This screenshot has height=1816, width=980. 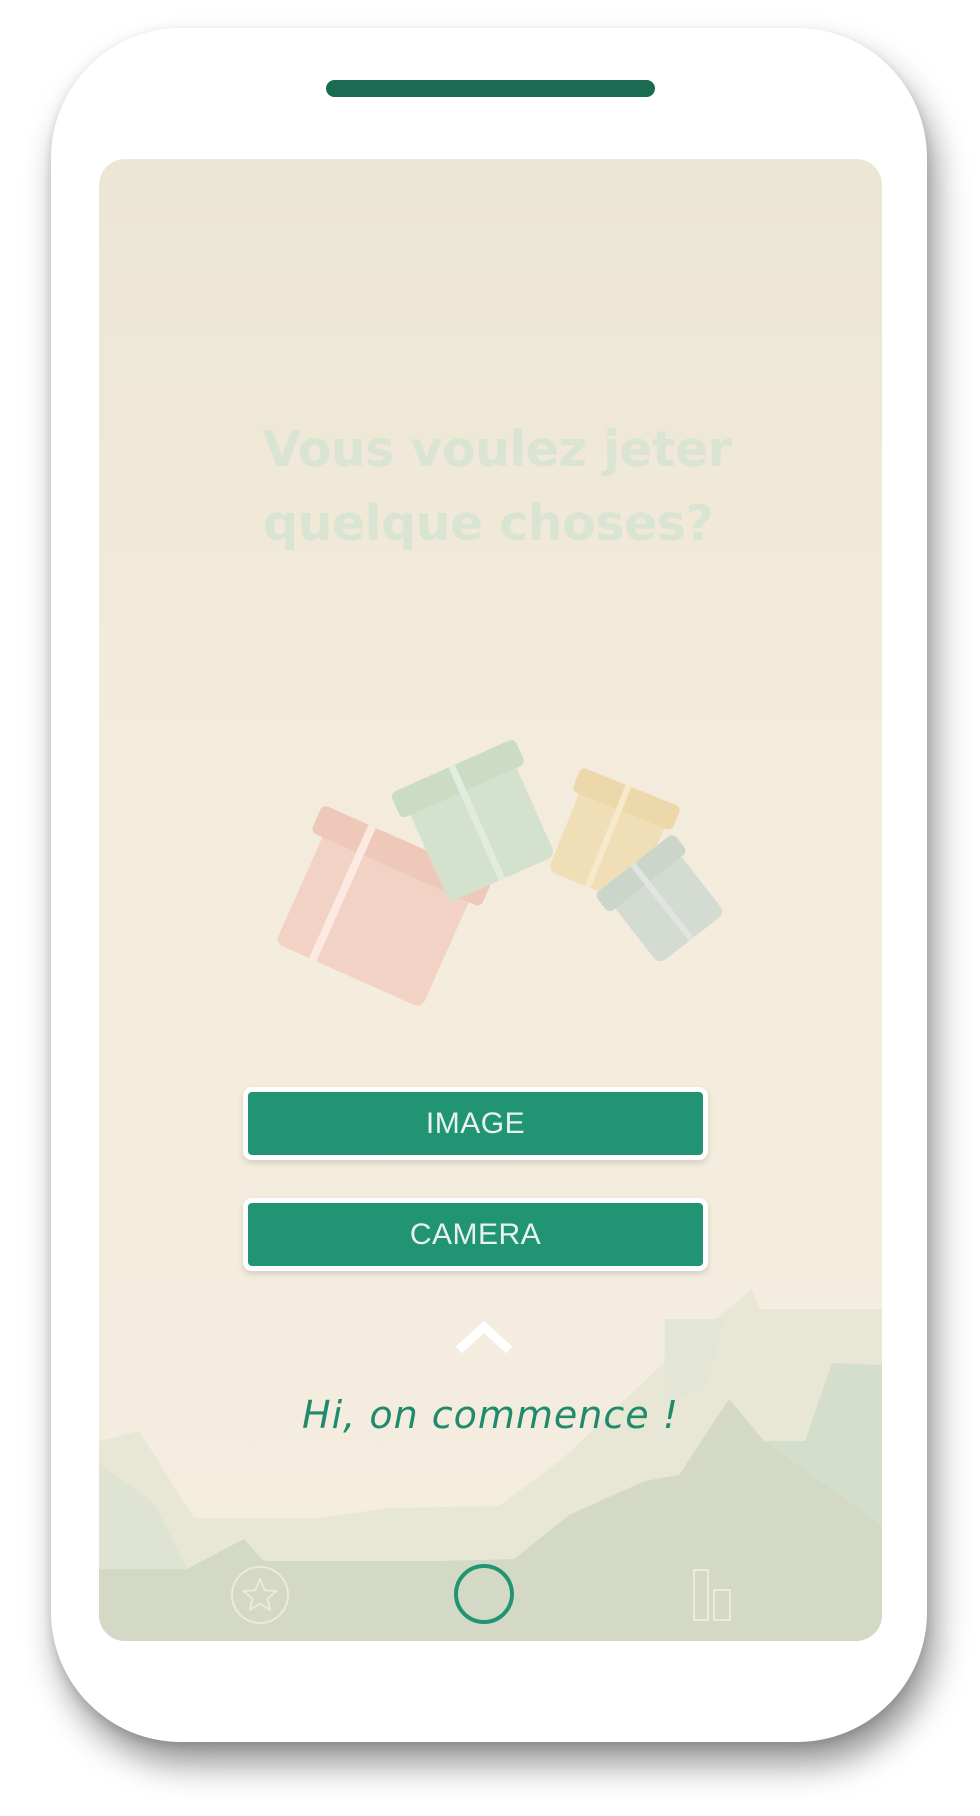 What do you see at coordinates (475, 1234) in the screenshot?
I see `camera-button: CAMERA` at bounding box center [475, 1234].